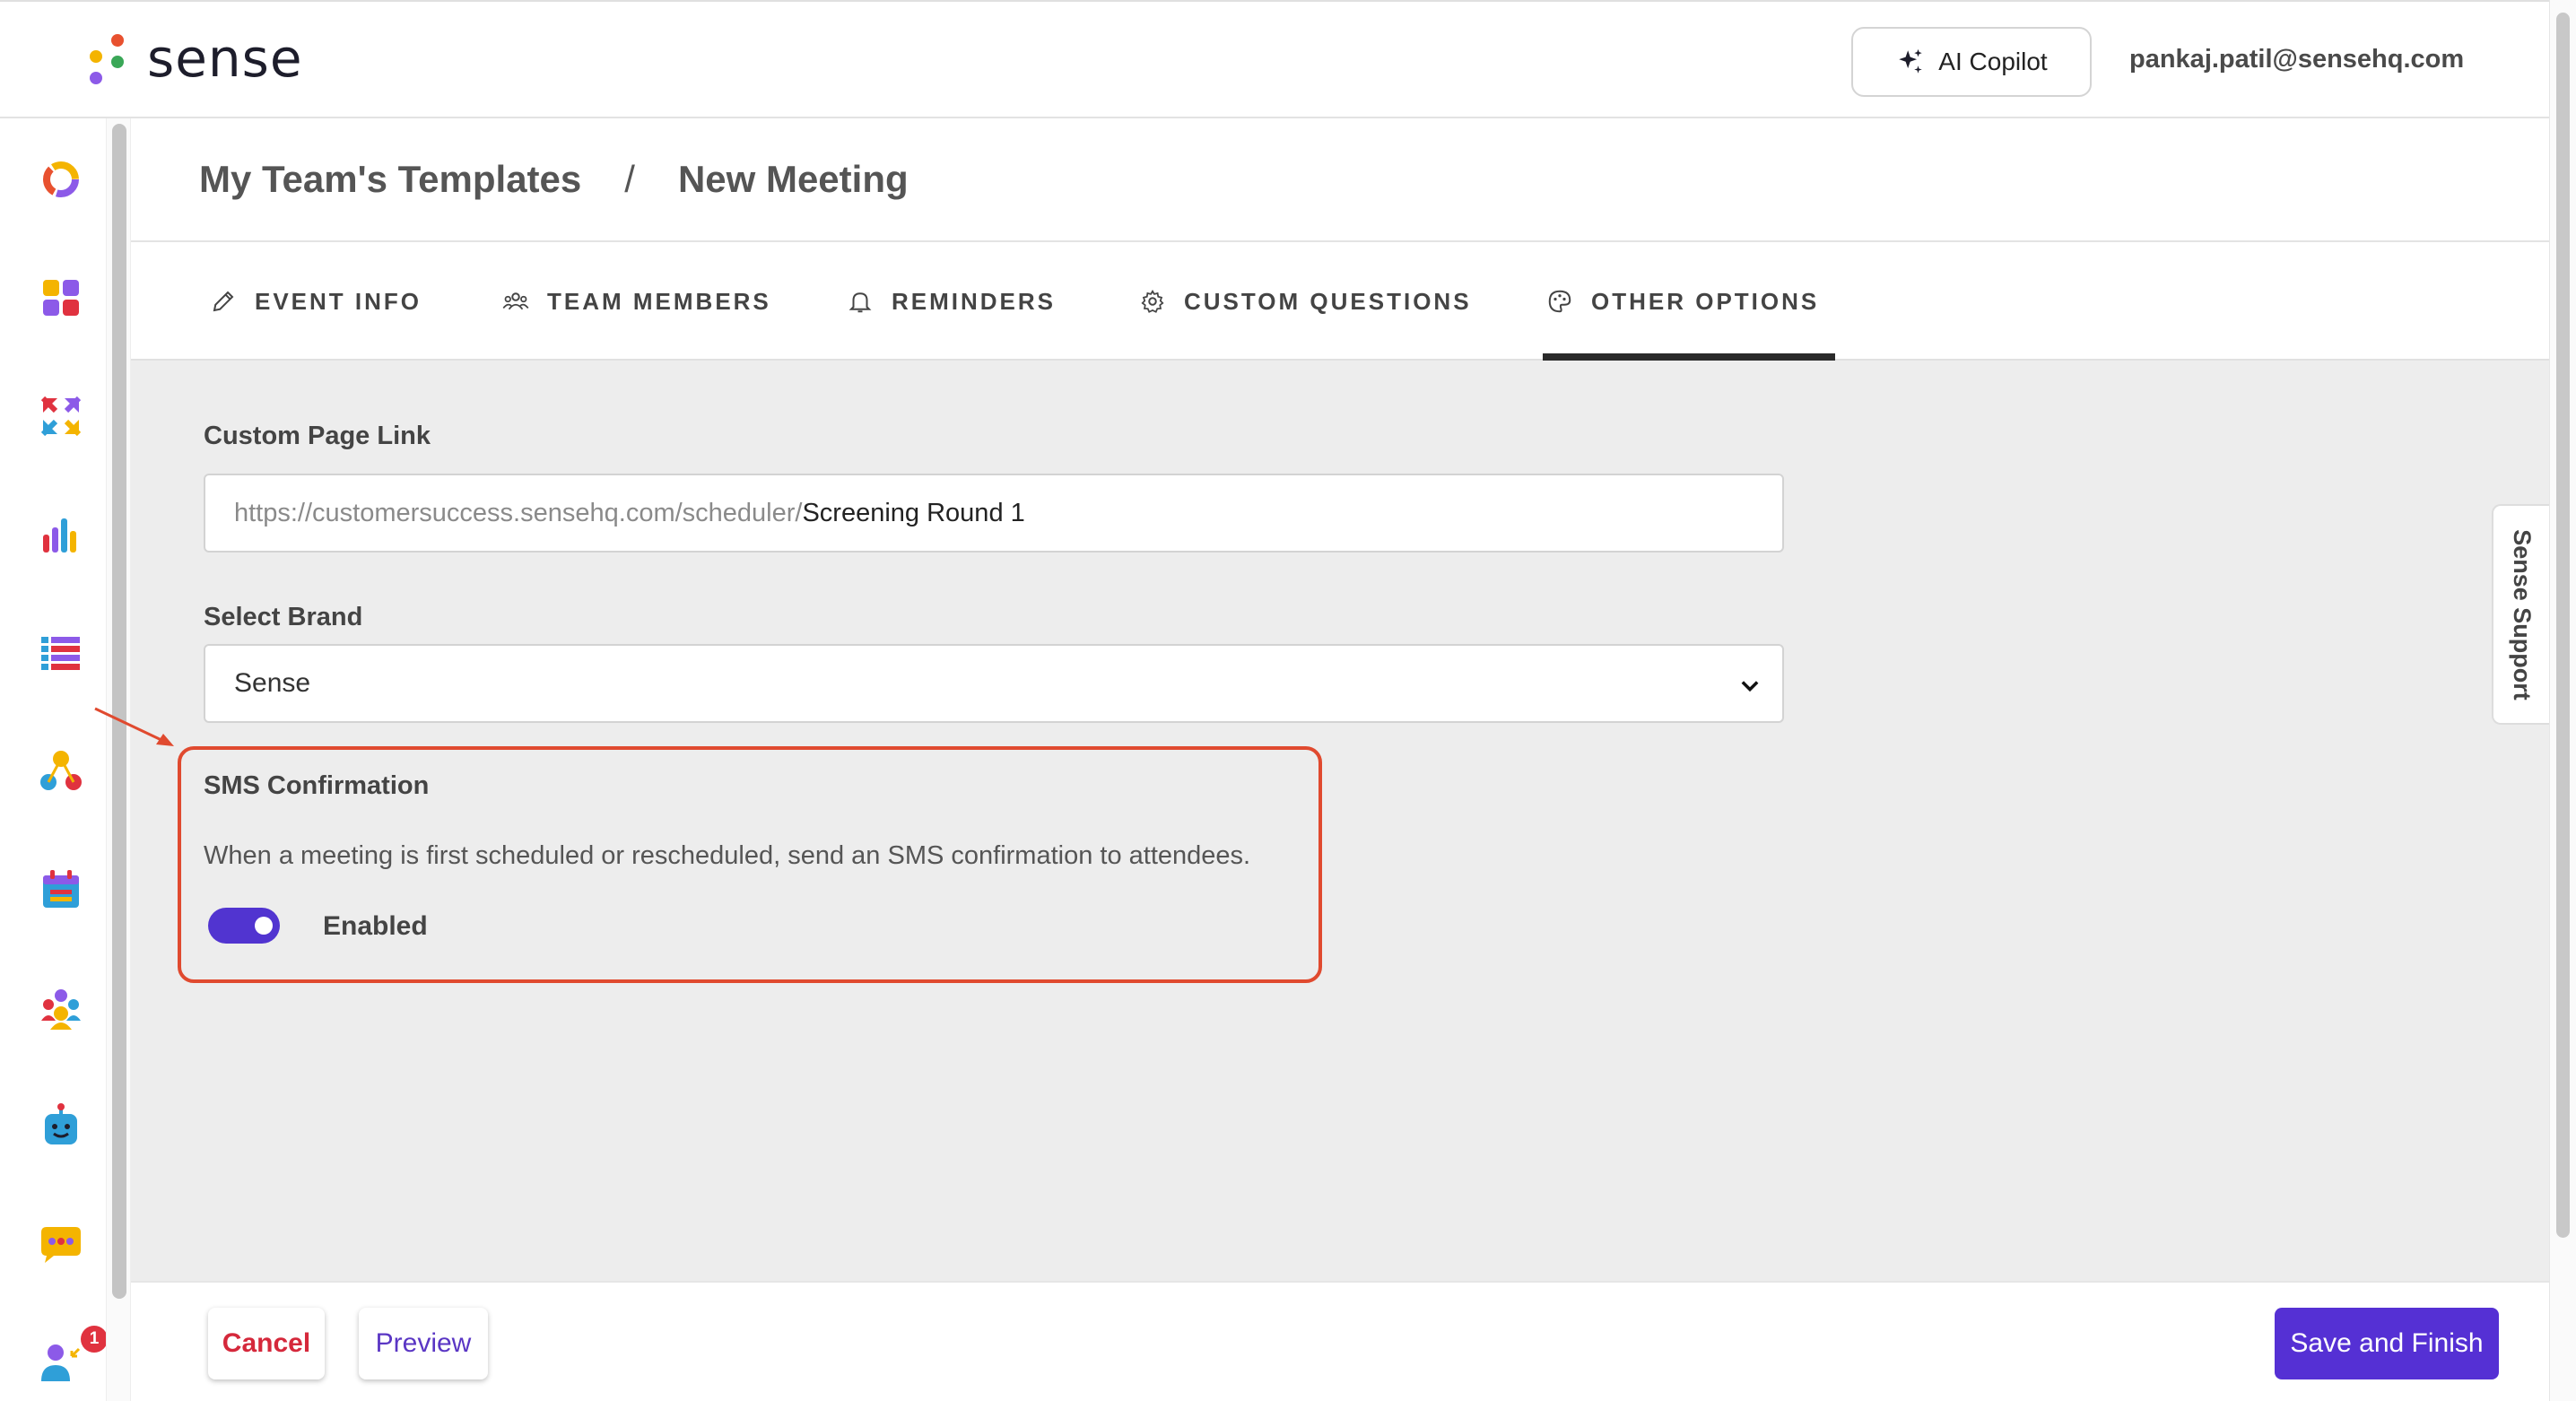 The height and width of the screenshot is (1401, 2576). I want to click on sense-support-label: Sense Support, so click(2522, 614).